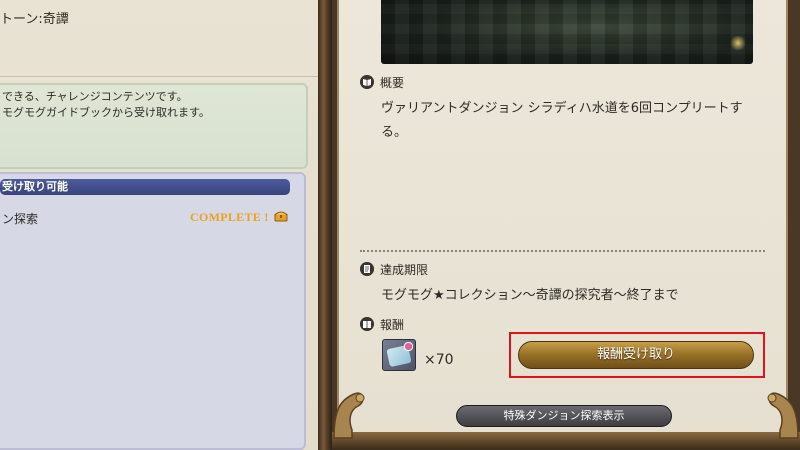 This screenshot has width=800, height=450. I want to click on summary-text-line-2: る。, so click(394, 132).